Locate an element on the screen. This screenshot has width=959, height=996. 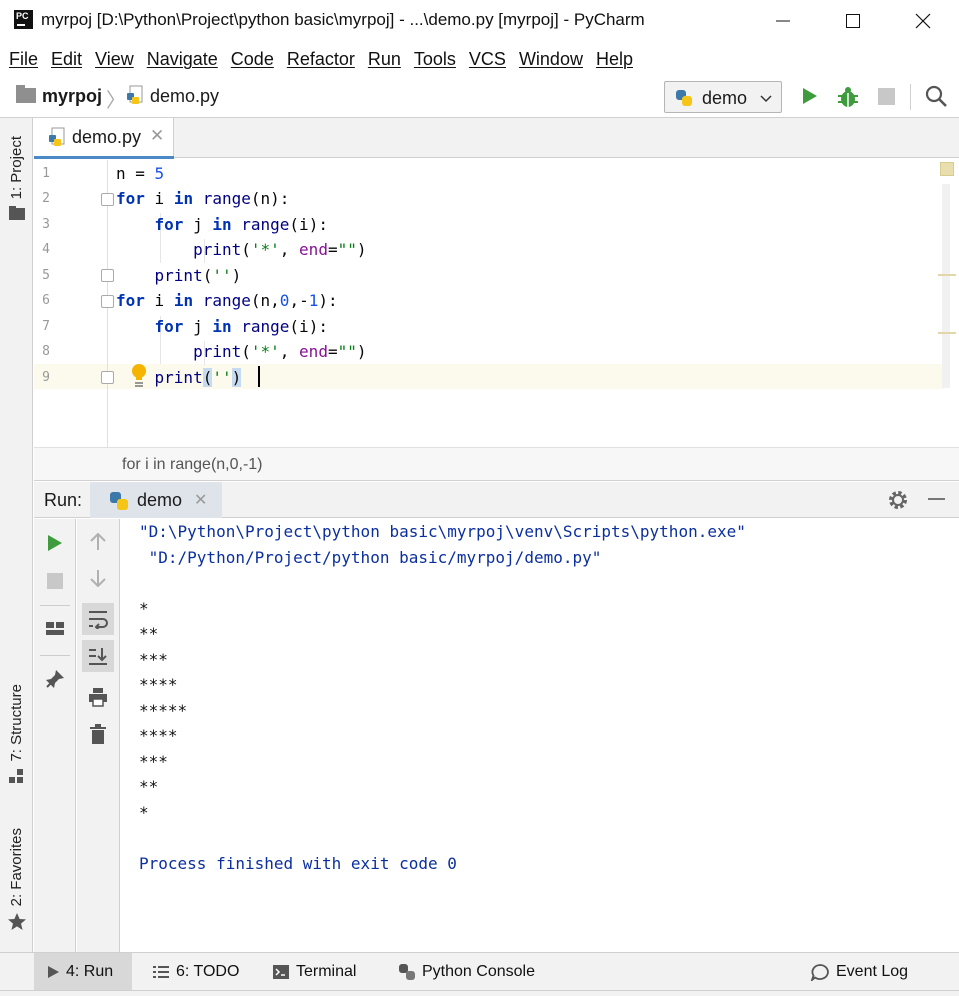
menu-file: File is located at coordinates (23, 59).